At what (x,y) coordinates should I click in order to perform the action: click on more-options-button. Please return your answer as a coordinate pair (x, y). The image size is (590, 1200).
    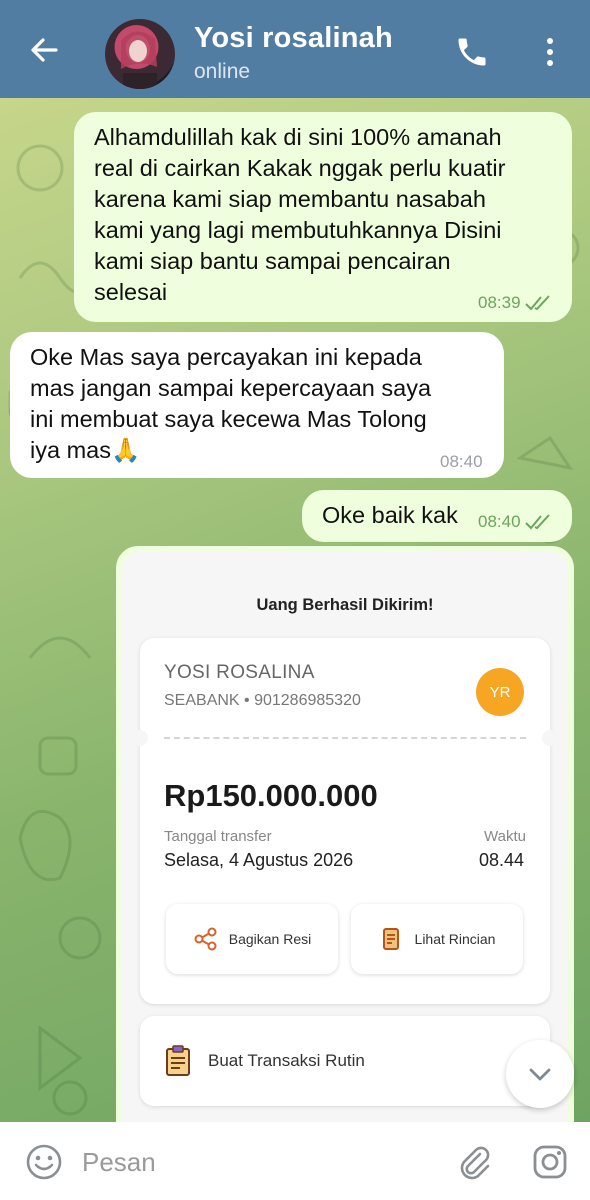
    Looking at the image, I should click on (550, 52).